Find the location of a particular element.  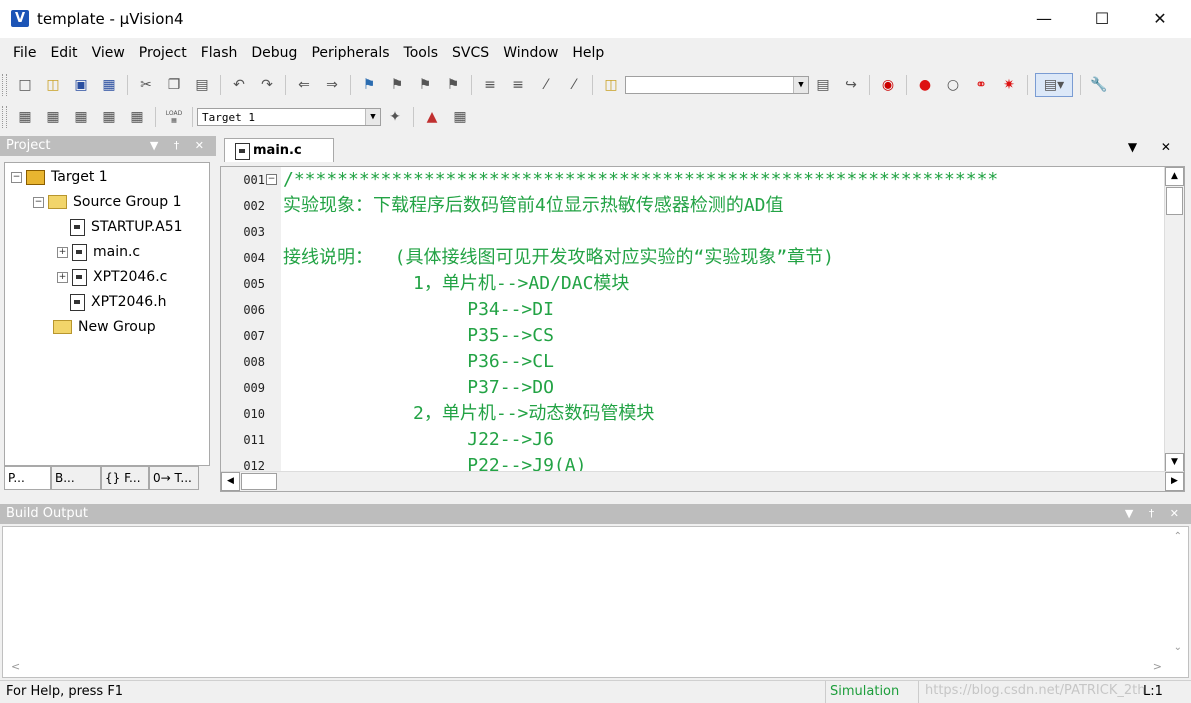

line-number: 009 is located at coordinates (254, 388).